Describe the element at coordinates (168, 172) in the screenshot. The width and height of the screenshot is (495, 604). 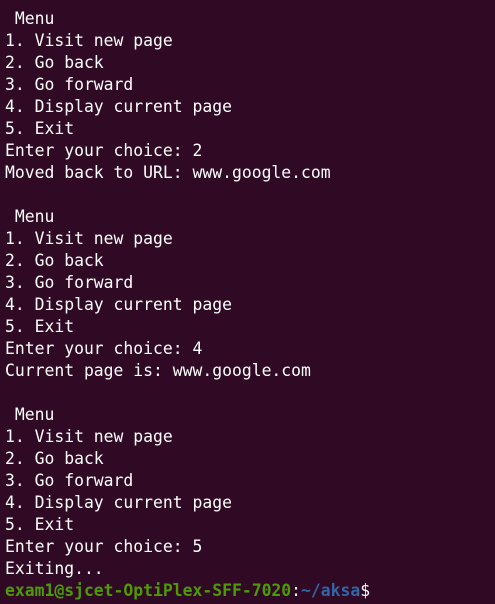
I see `output-line: Moved back to URL: www.google.com` at that location.